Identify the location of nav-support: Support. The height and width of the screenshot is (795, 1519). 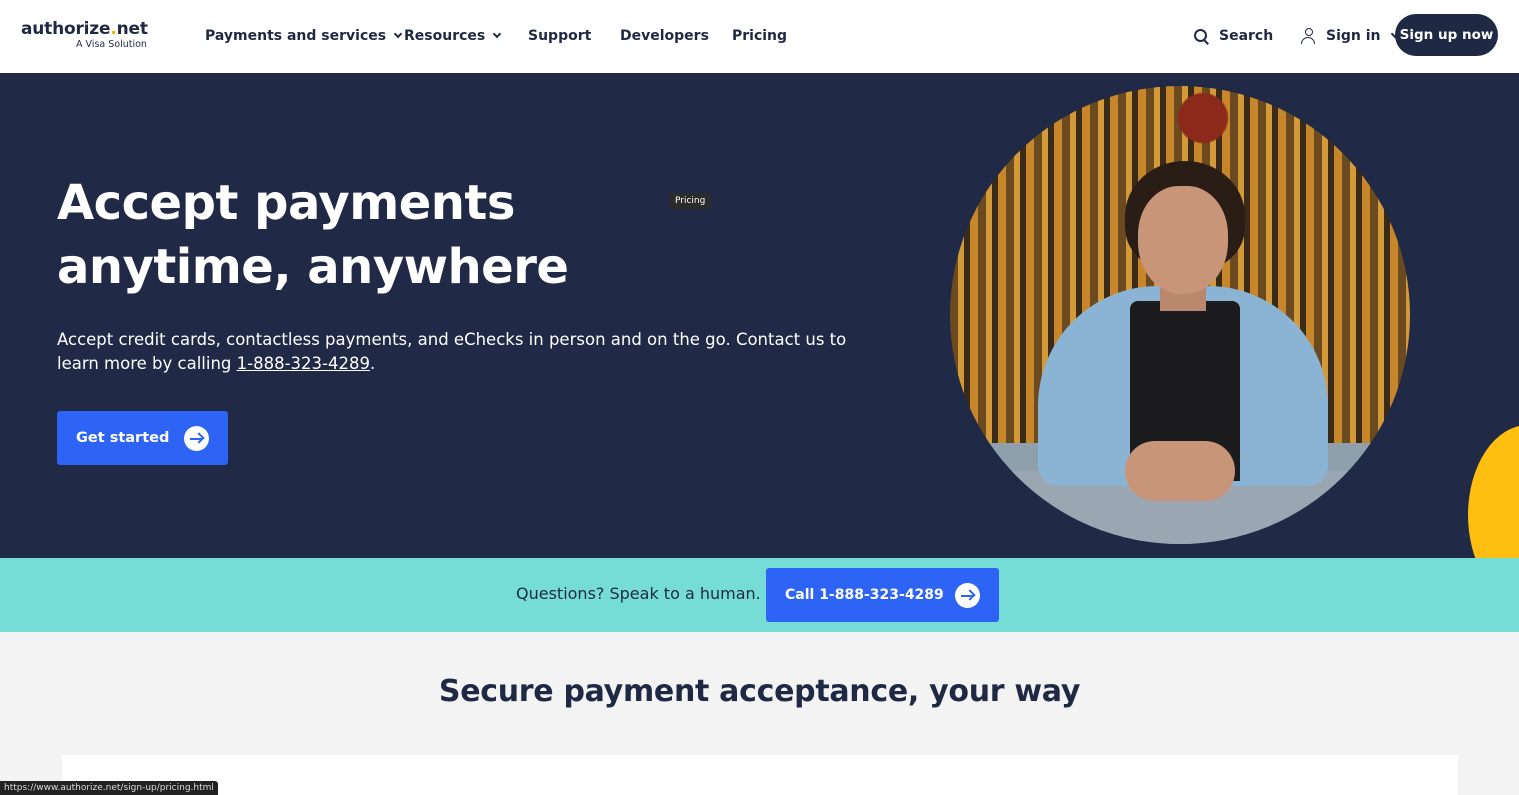
(559, 36).